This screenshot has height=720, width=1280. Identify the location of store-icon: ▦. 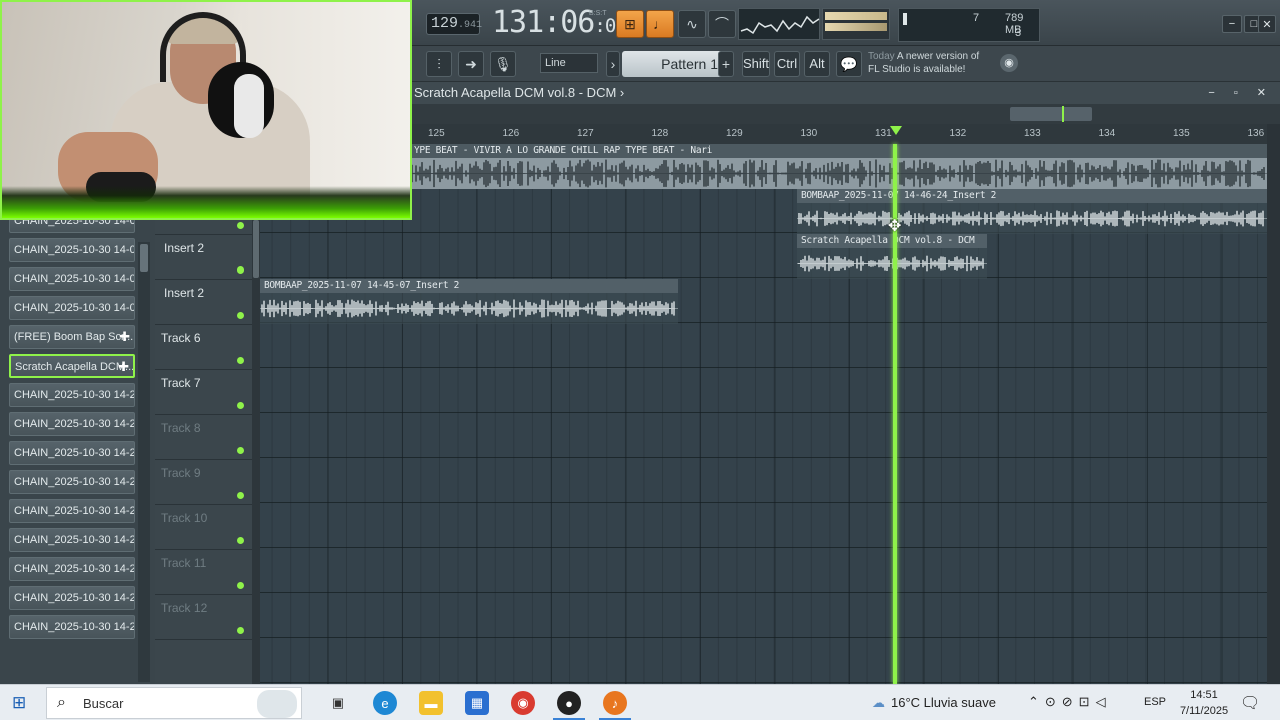
(477, 703).